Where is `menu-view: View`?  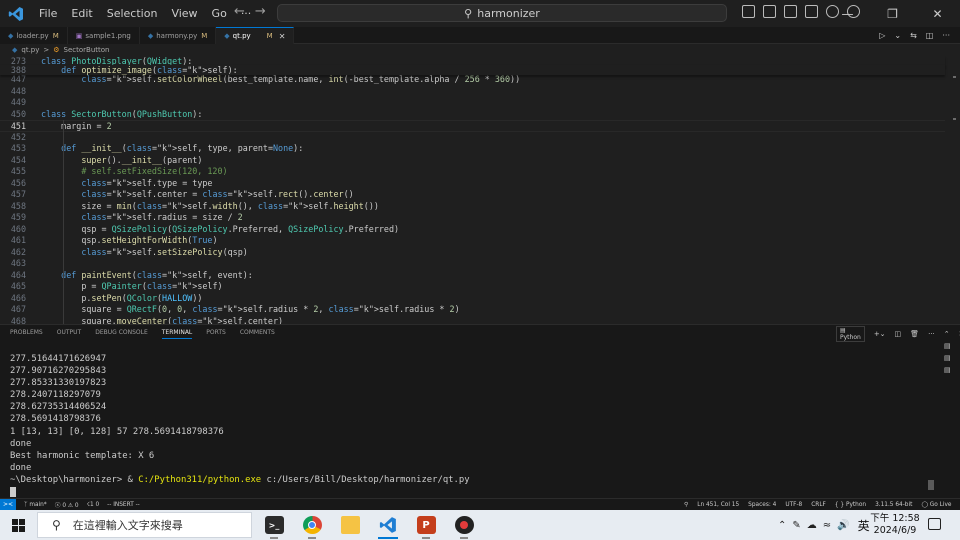
menu-view: View is located at coordinates (184, 13).